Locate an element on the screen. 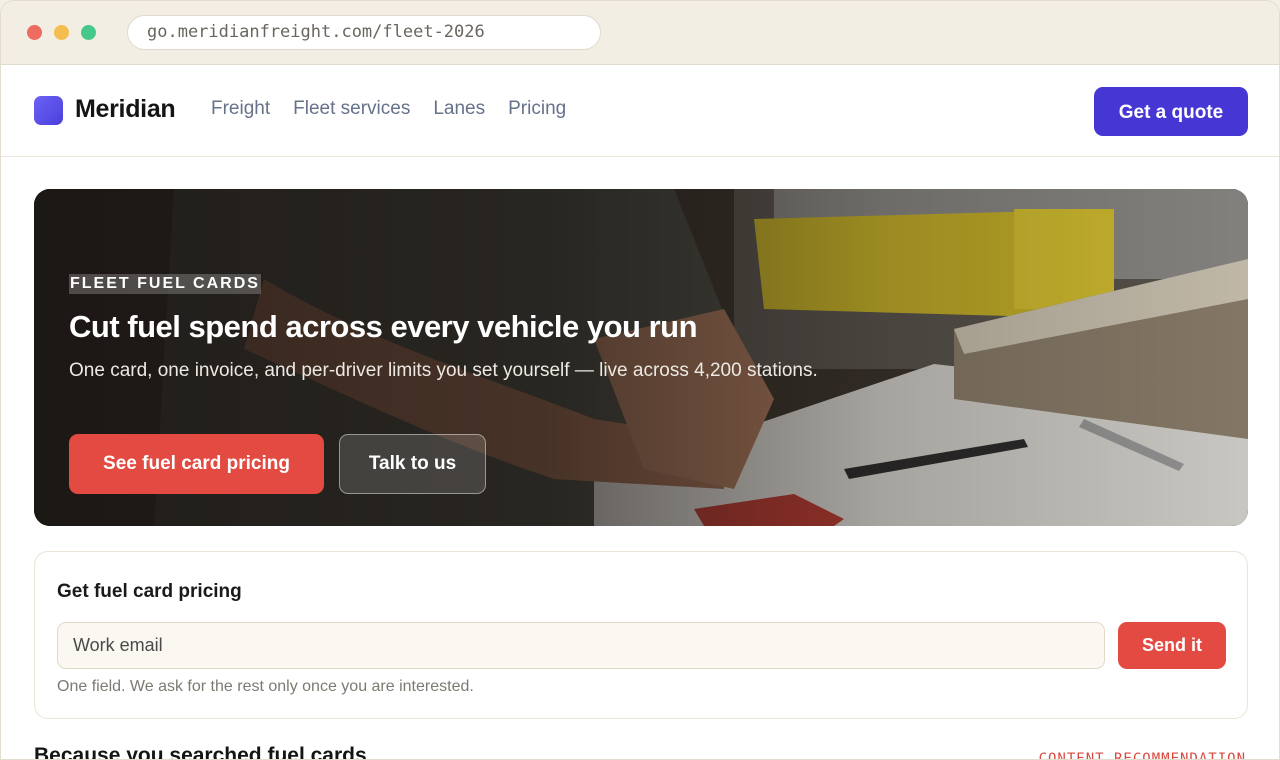  work-email-input is located at coordinates (581, 645).